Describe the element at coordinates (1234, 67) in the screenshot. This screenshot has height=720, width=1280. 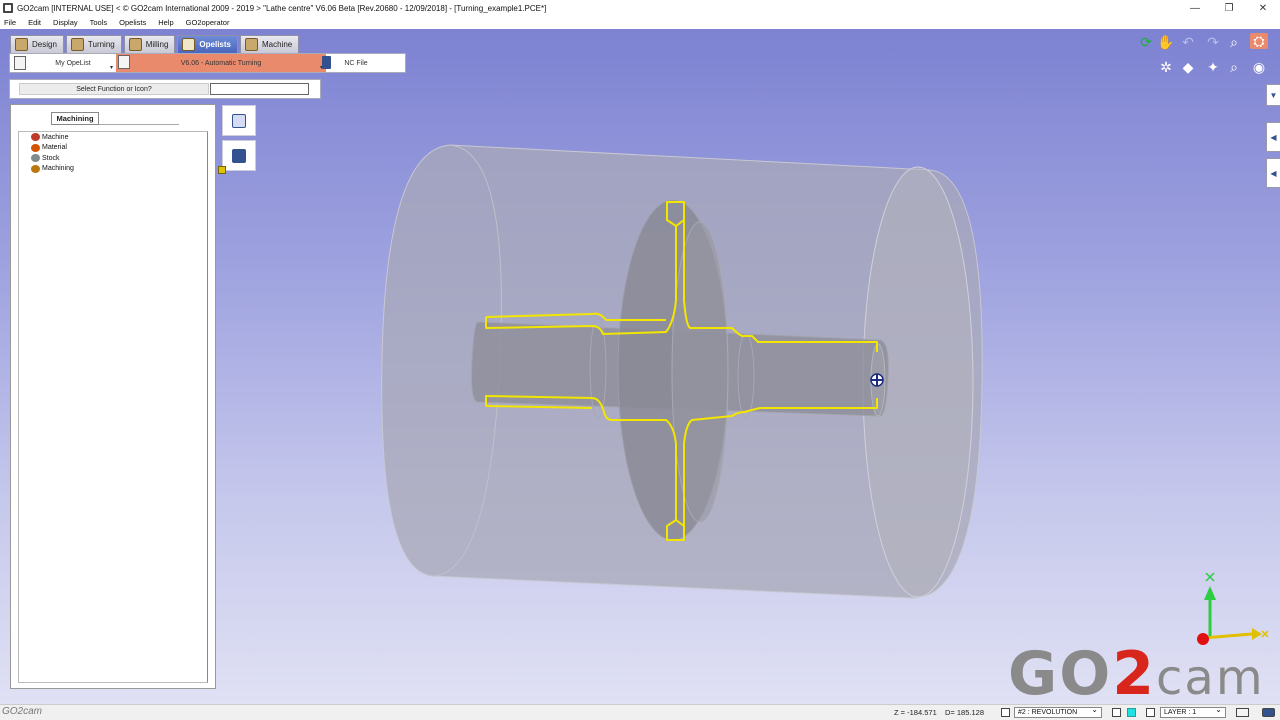
I see `zoom-window-icon: ⌕` at that location.